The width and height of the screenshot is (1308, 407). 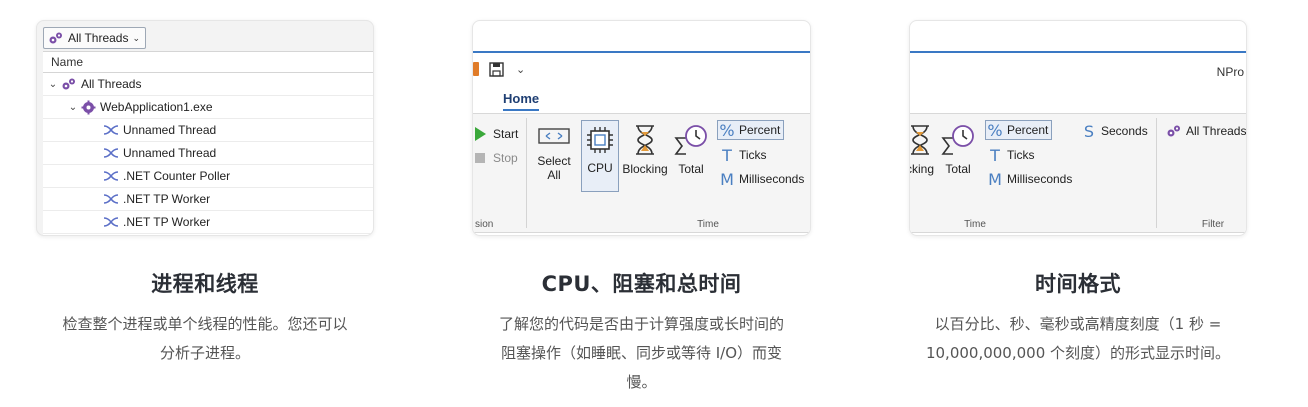 I want to click on cpu-chip-icon, so click(x=600, y=140).